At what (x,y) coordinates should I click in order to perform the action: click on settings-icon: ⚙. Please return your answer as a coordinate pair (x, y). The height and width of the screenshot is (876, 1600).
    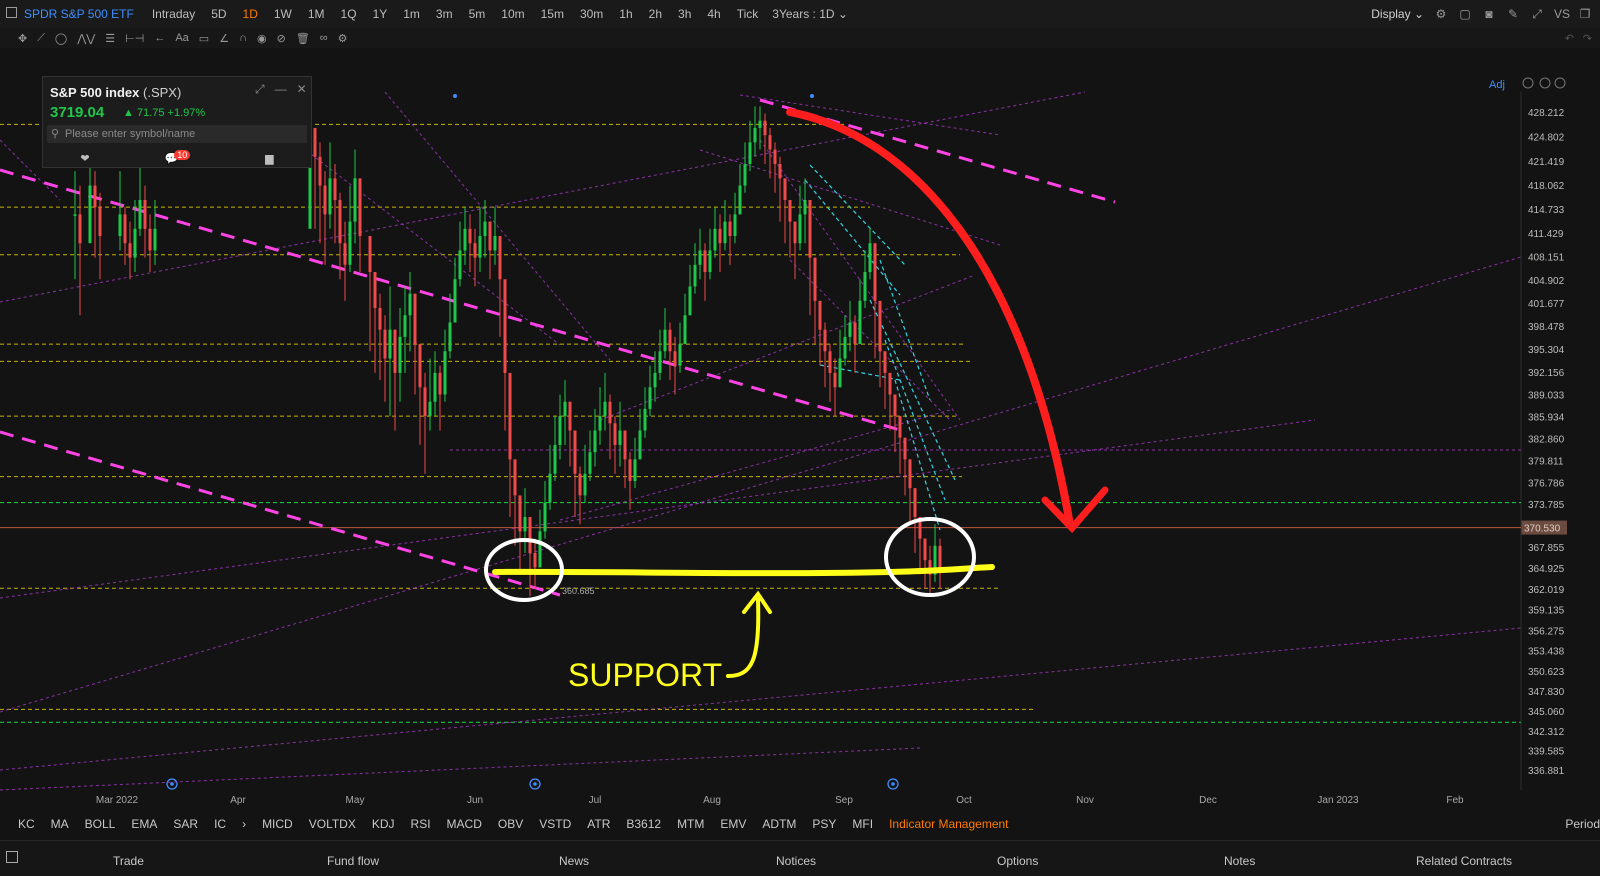
    Looking at the image, I should click on (1441, 14).